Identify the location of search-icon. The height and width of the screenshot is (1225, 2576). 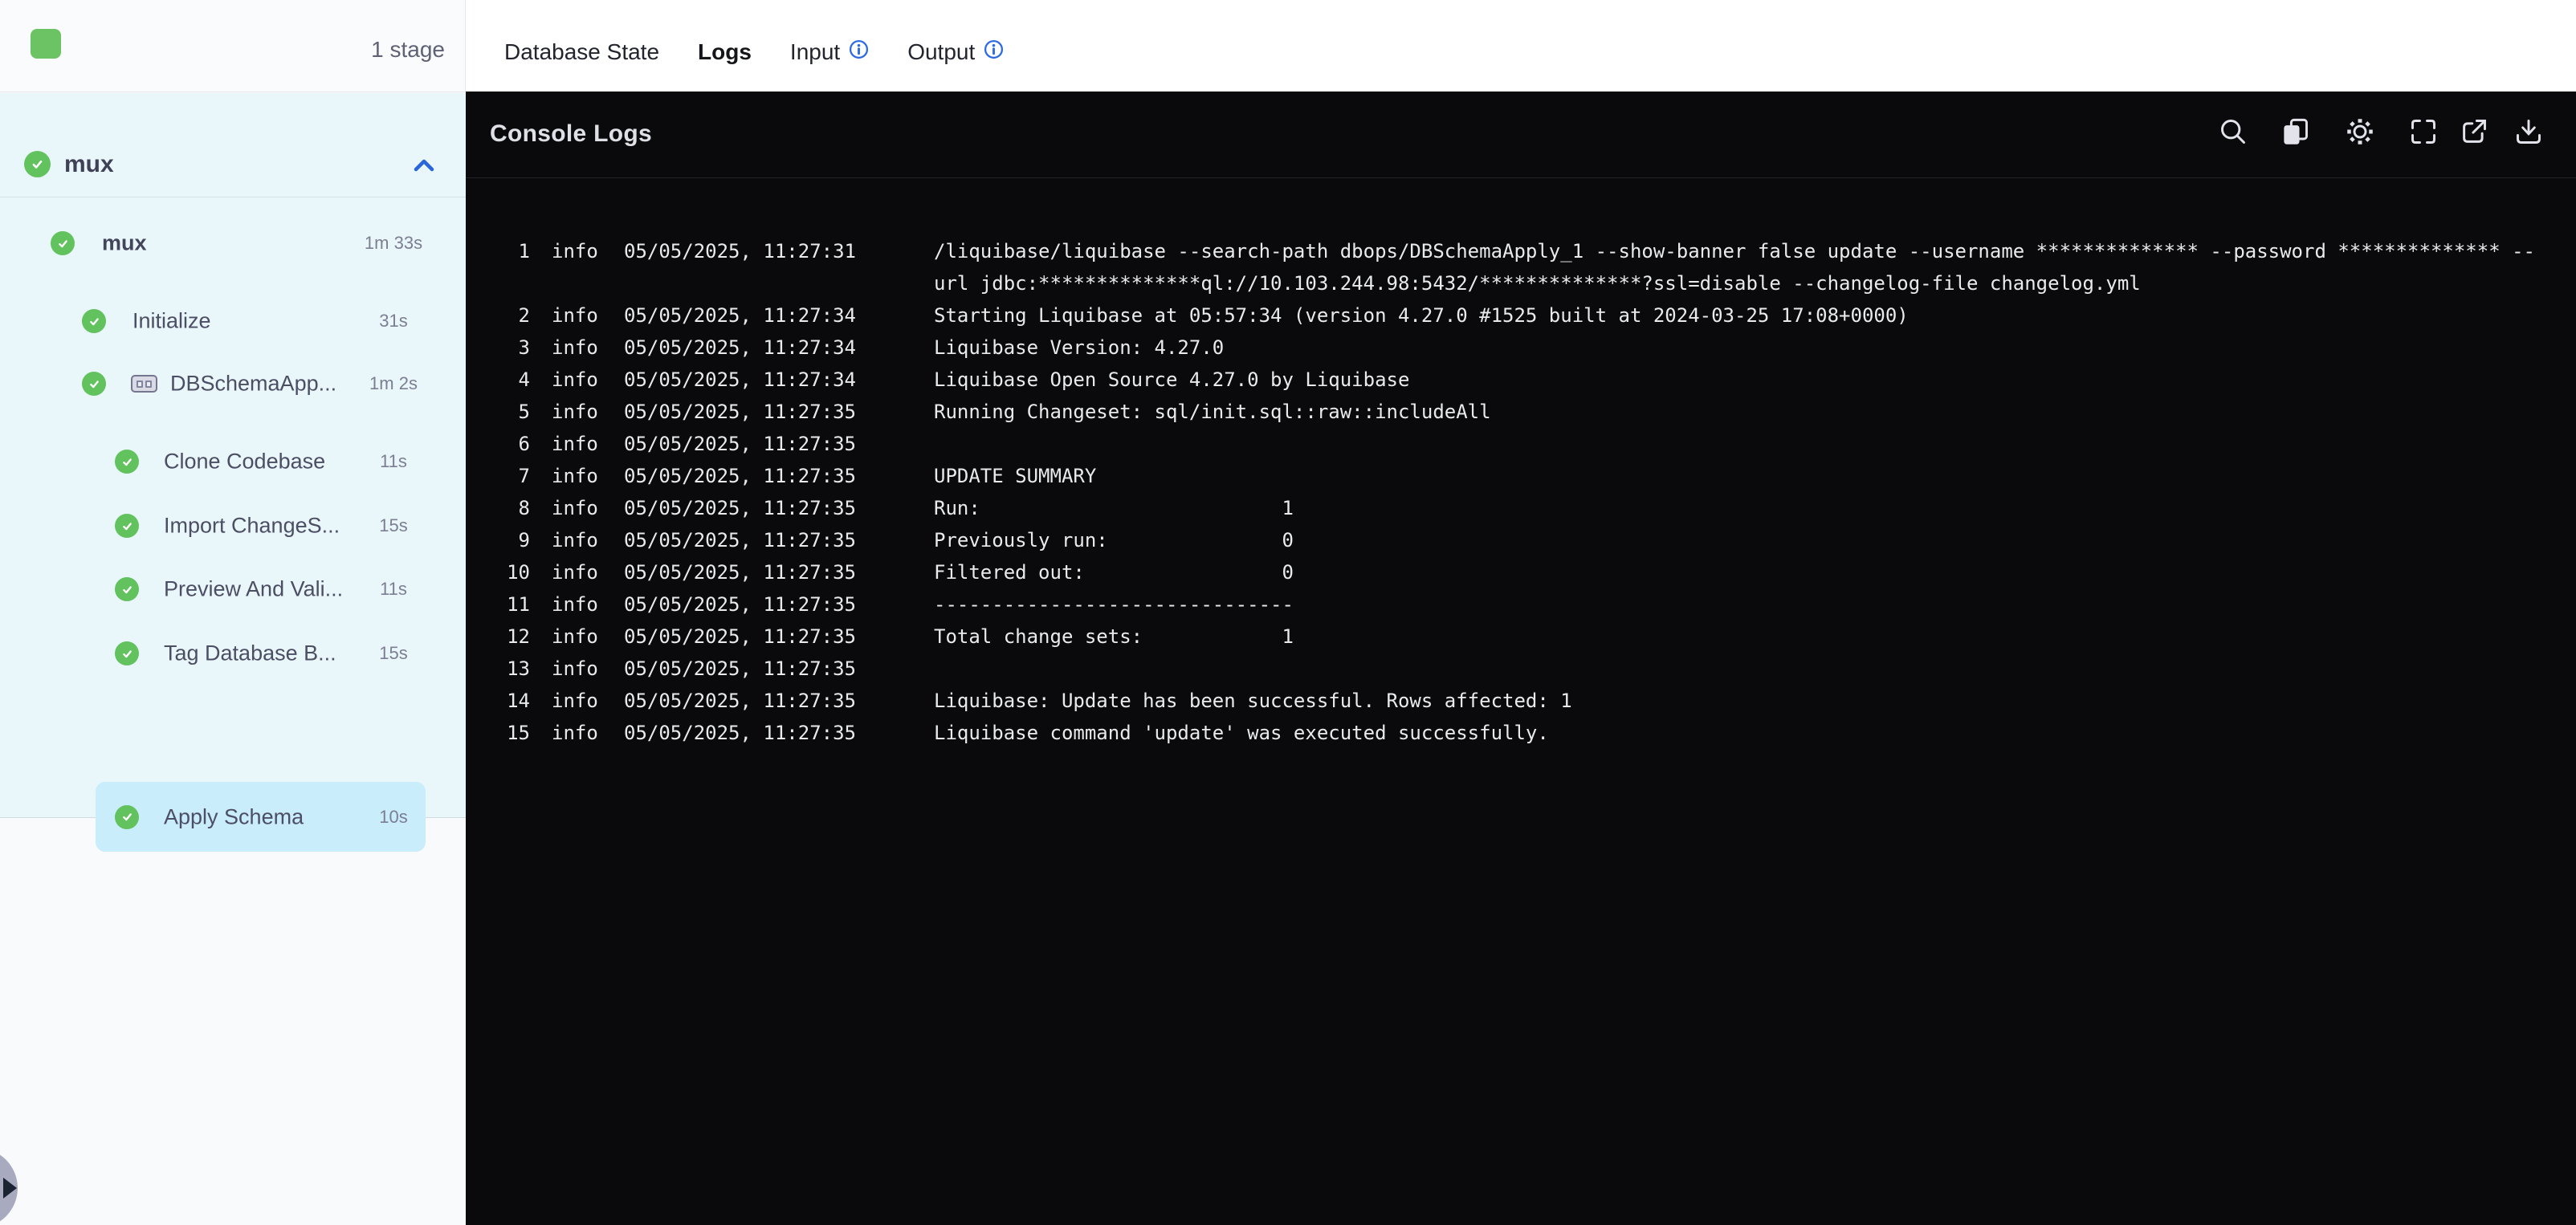
(2233, 131).